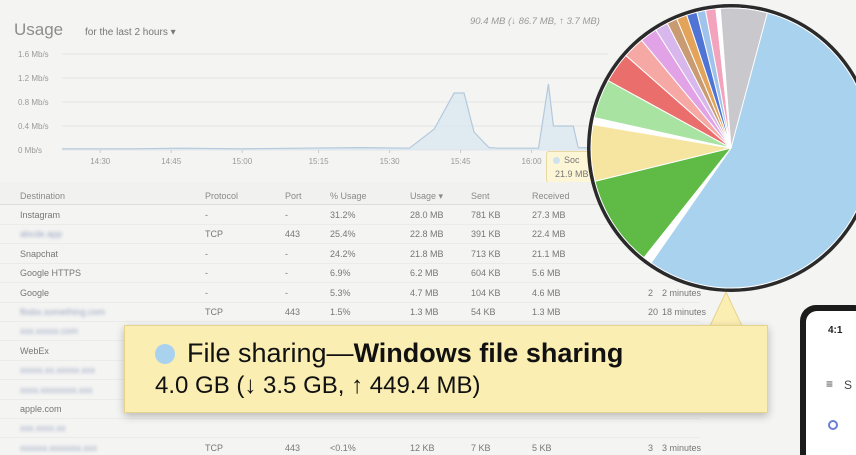  I want to click on cell-use: 1.3 MB, so click(424, 312).